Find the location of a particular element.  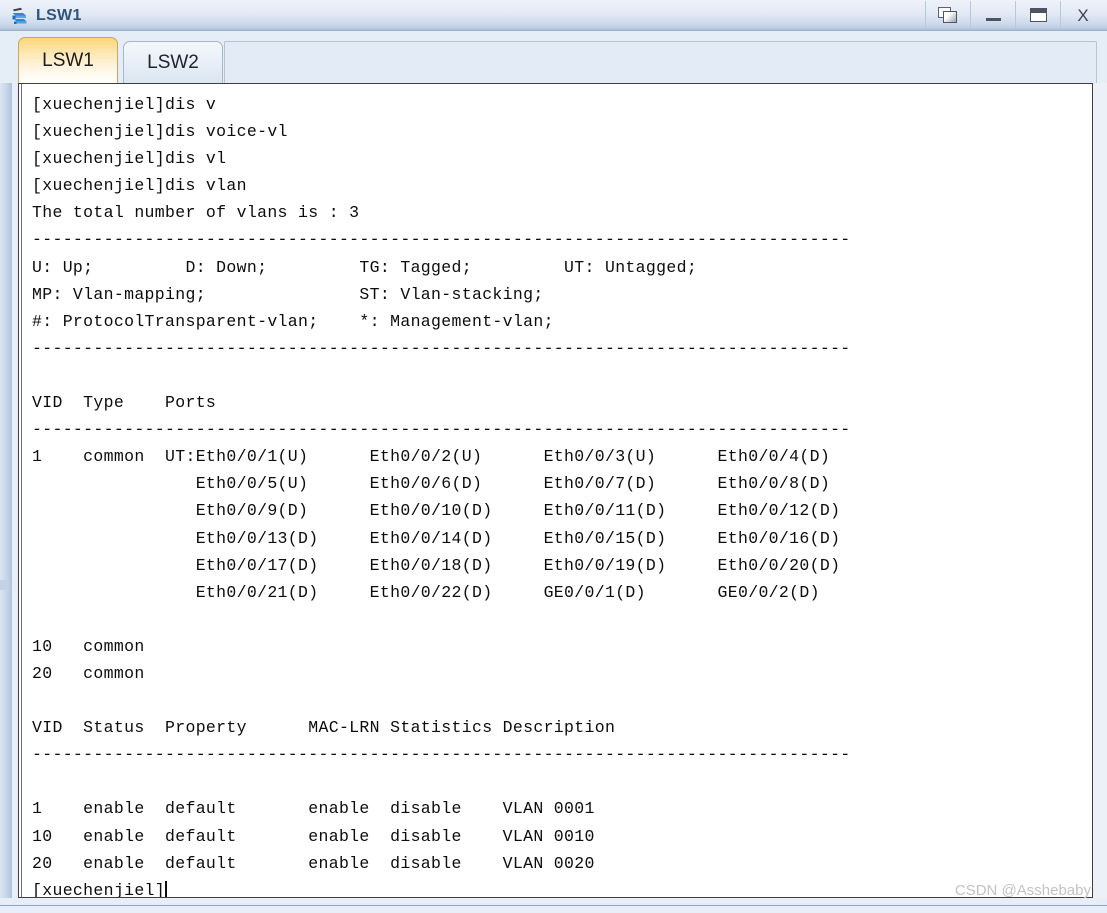

switch-icon is located at coordinates (20, 16).